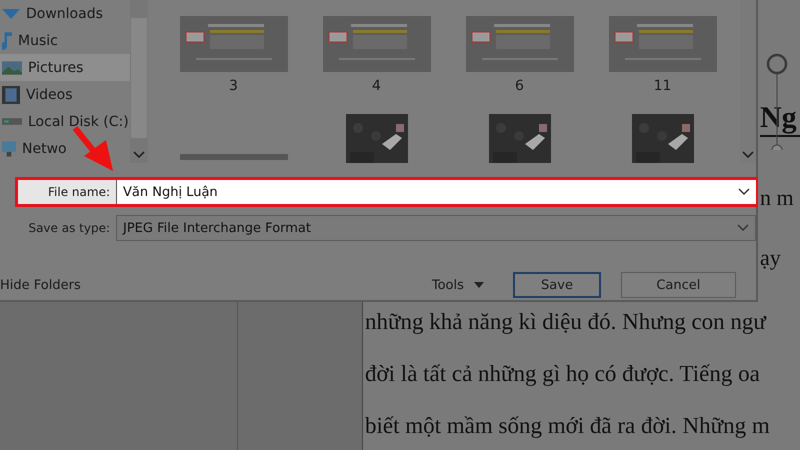 The width and height of the screenshot is (800, 450). Describe the element at coordinates (67, 192) in the screenshot. I see `field-label: File name:` at that location.